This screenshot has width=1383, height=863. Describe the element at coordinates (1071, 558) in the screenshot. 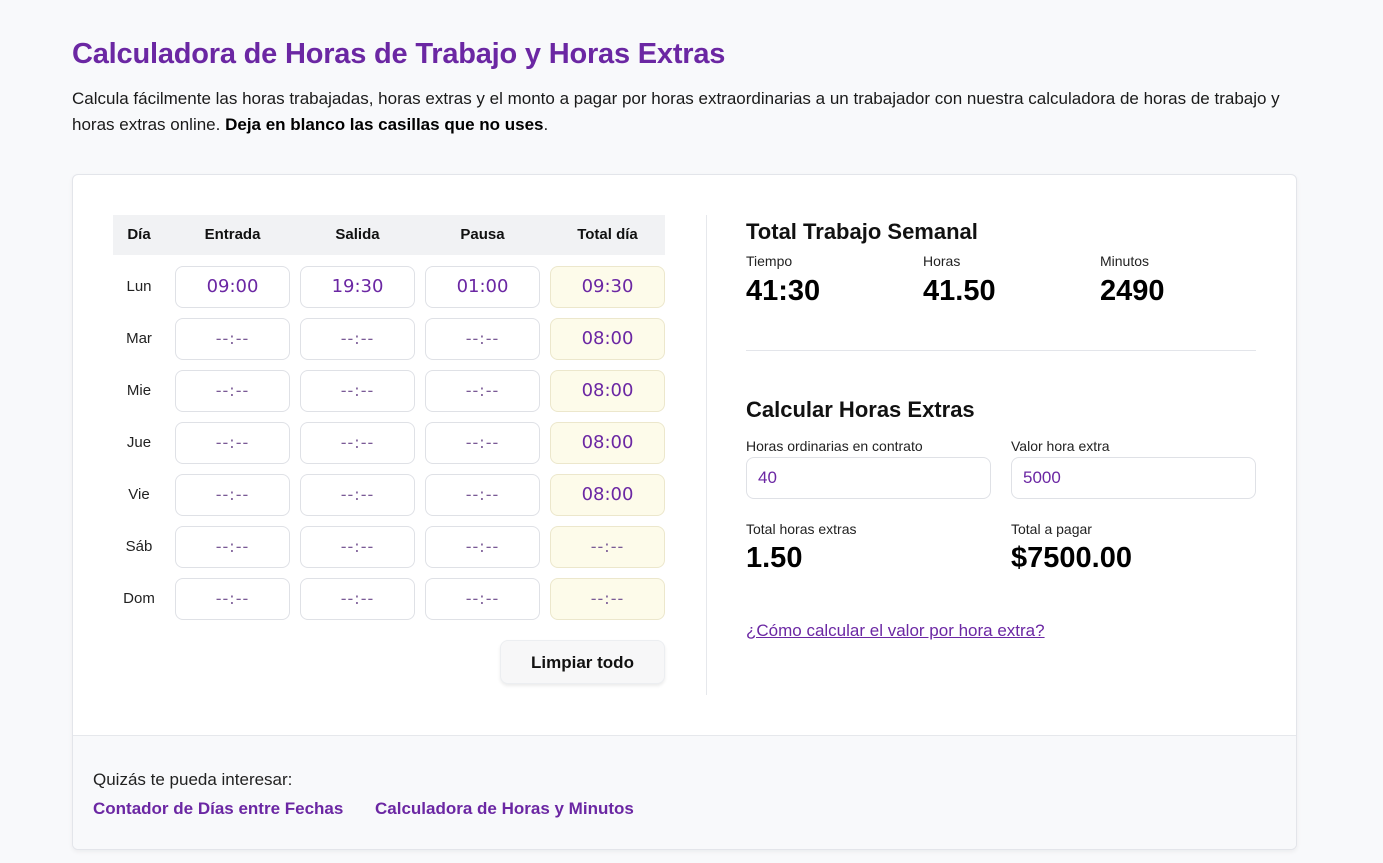

I see `total-pay-value: $7500.00` at that location.